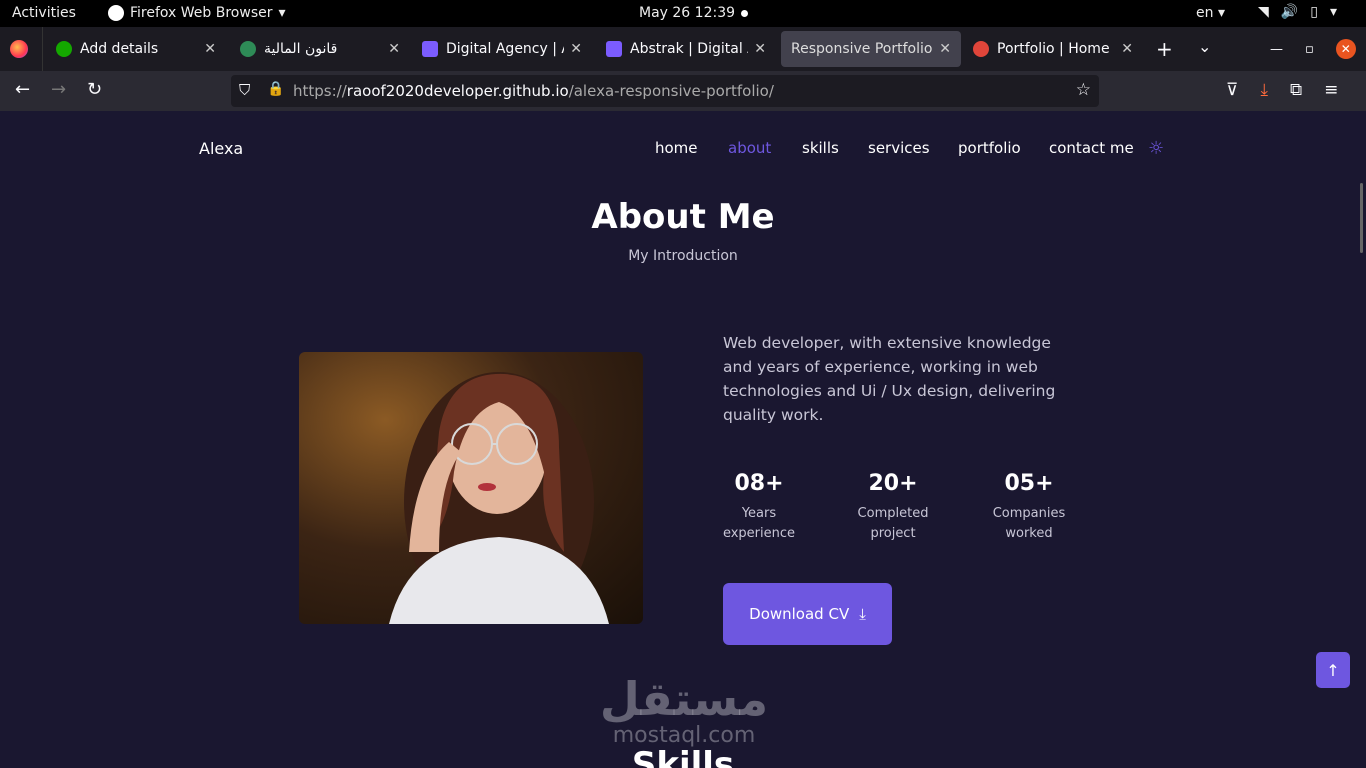  I want to click on lock-icon: 🔒, so click(275, 89).